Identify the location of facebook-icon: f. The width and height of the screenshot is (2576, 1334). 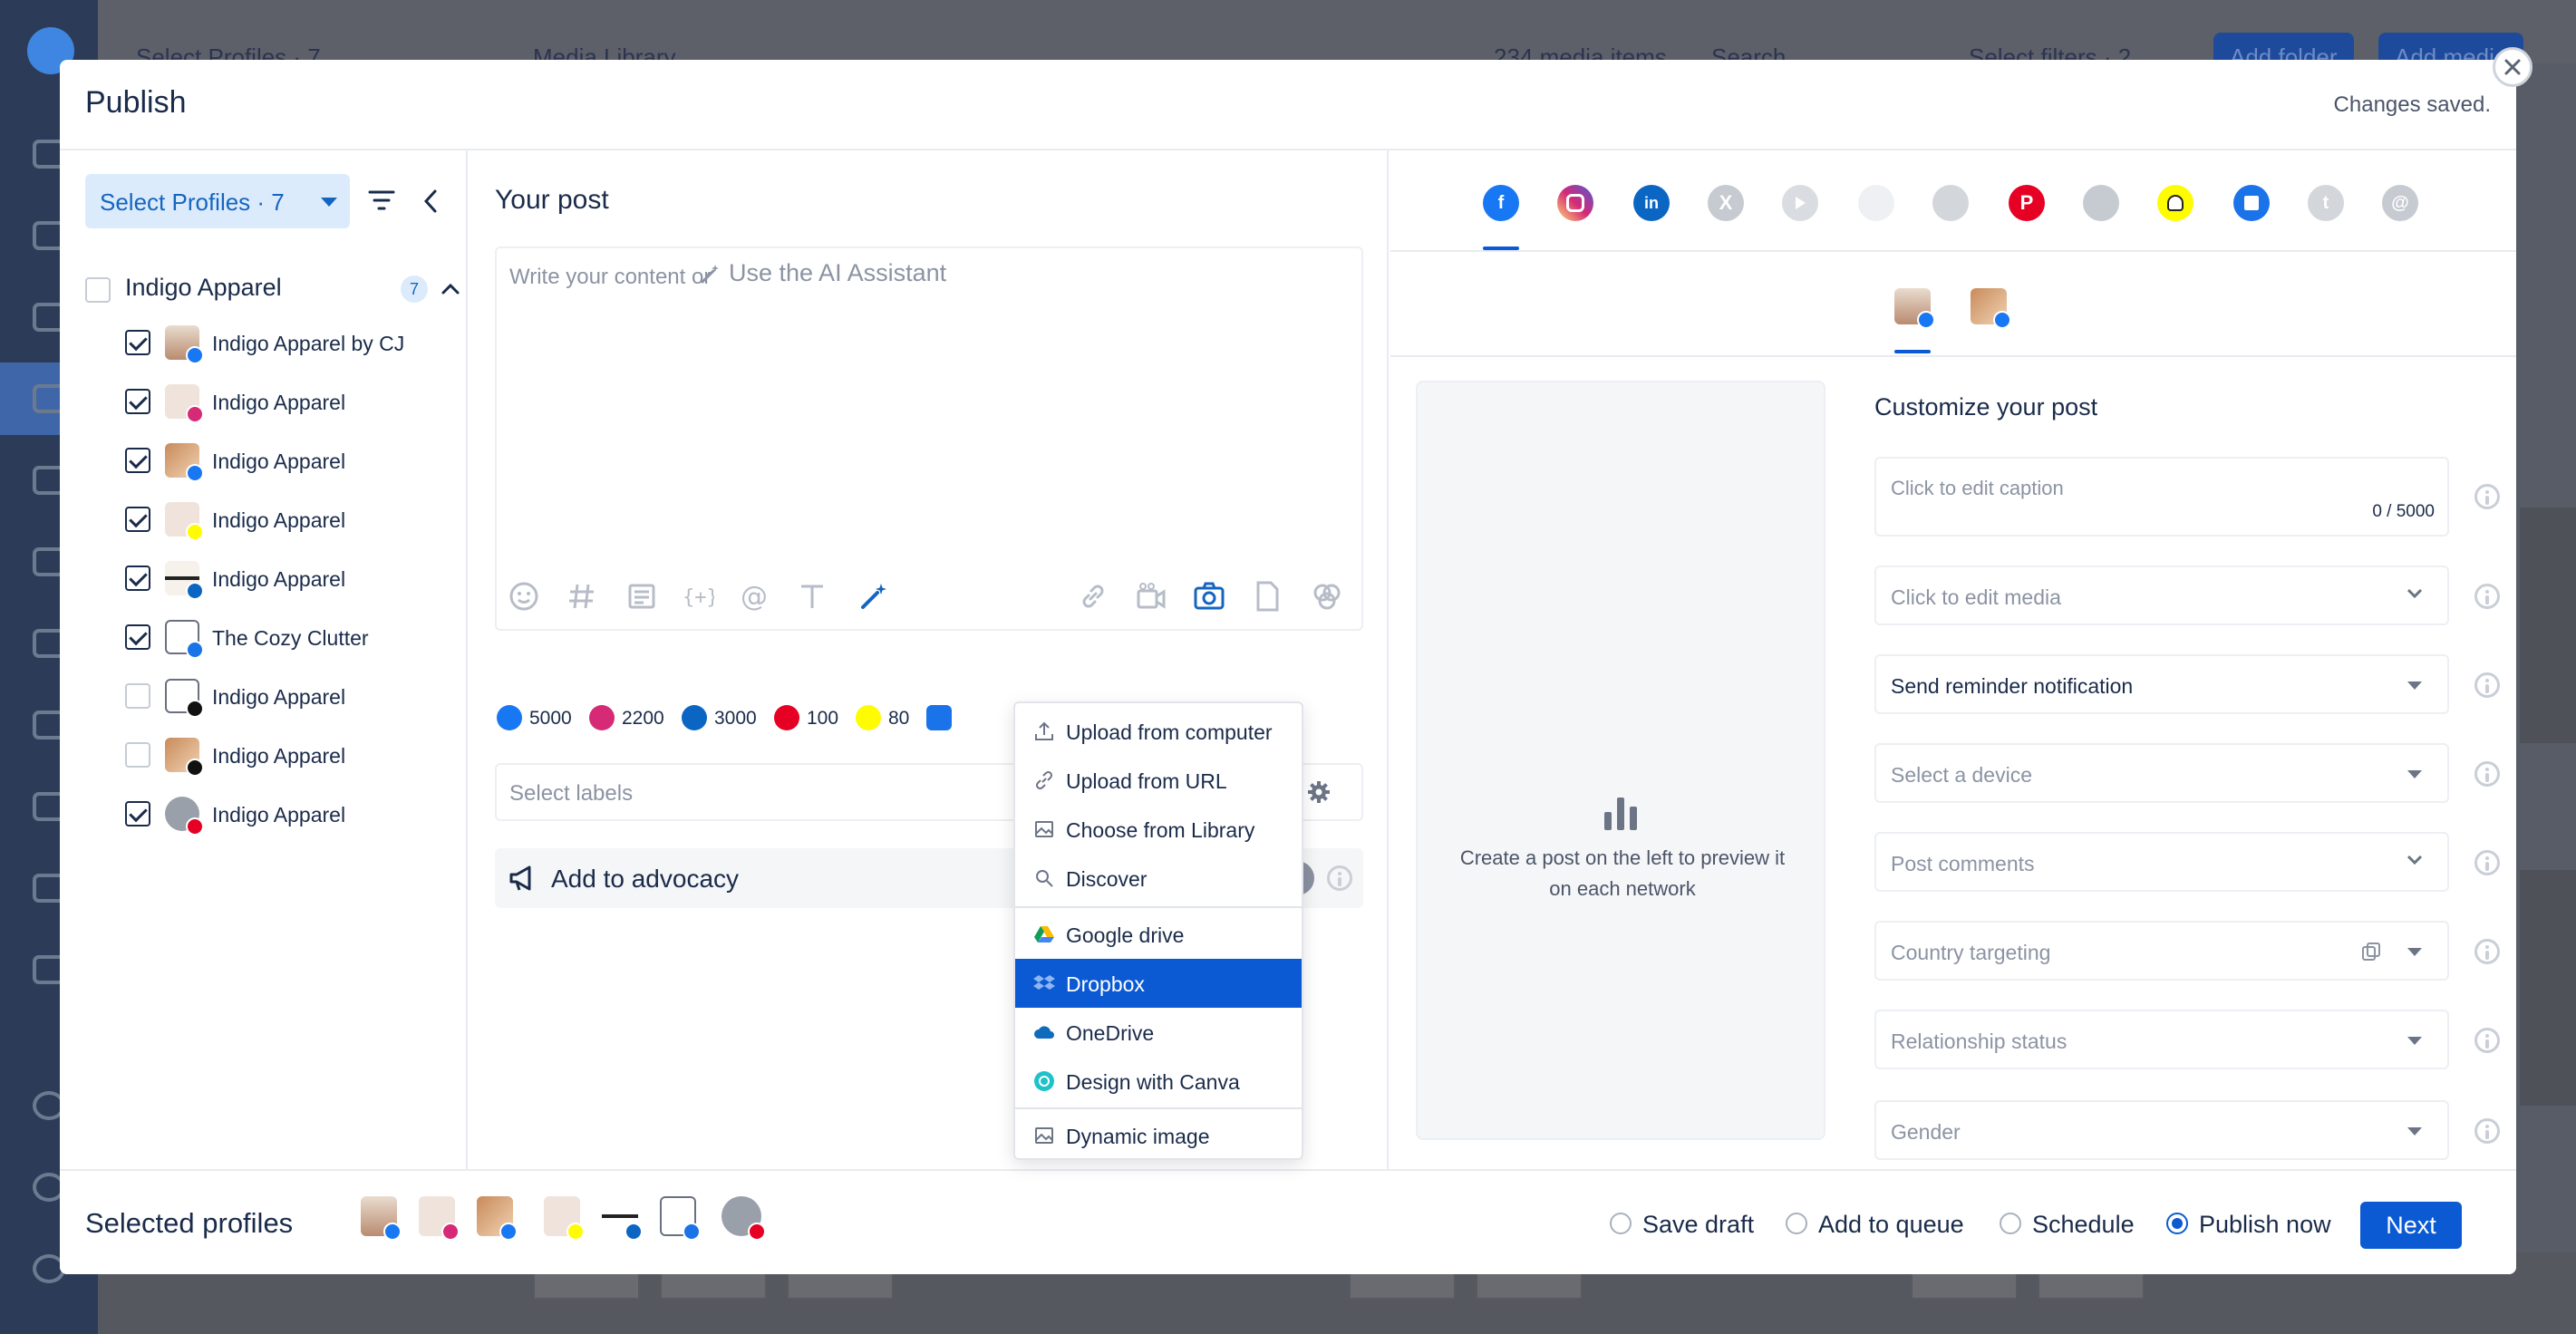
(1501, 203).